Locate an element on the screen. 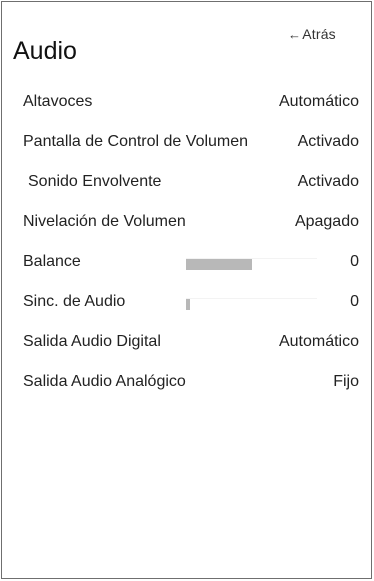  balance-slider-fill is located at coordinates (219, 264).